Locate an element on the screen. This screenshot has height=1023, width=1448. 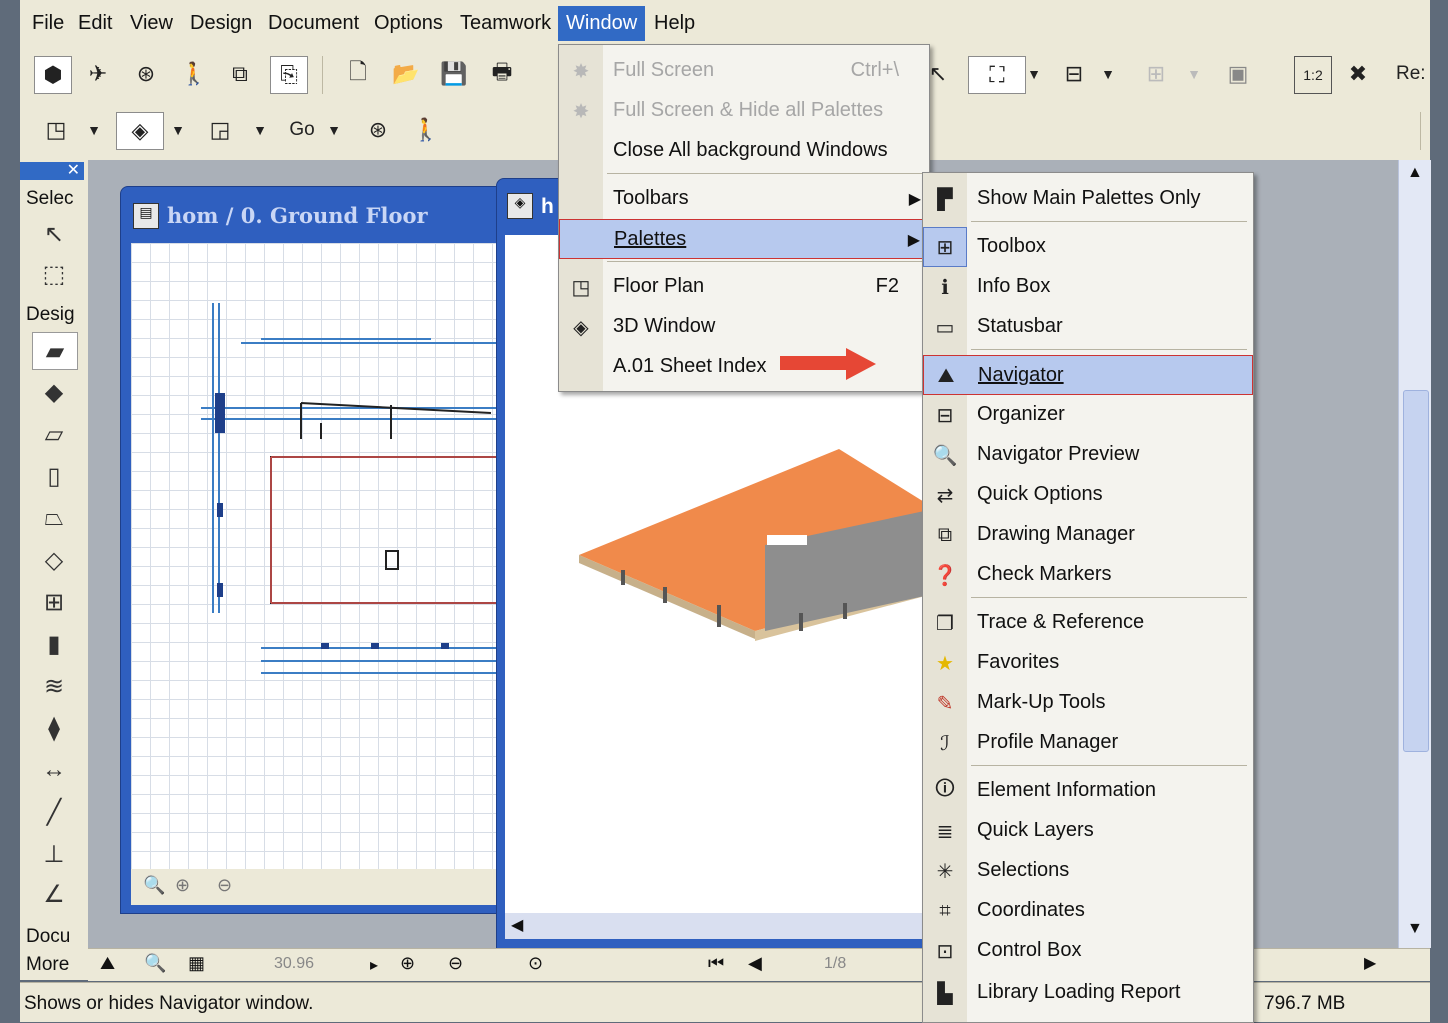
scale-icon: 1:2 is located at coordinates (1313, 75).